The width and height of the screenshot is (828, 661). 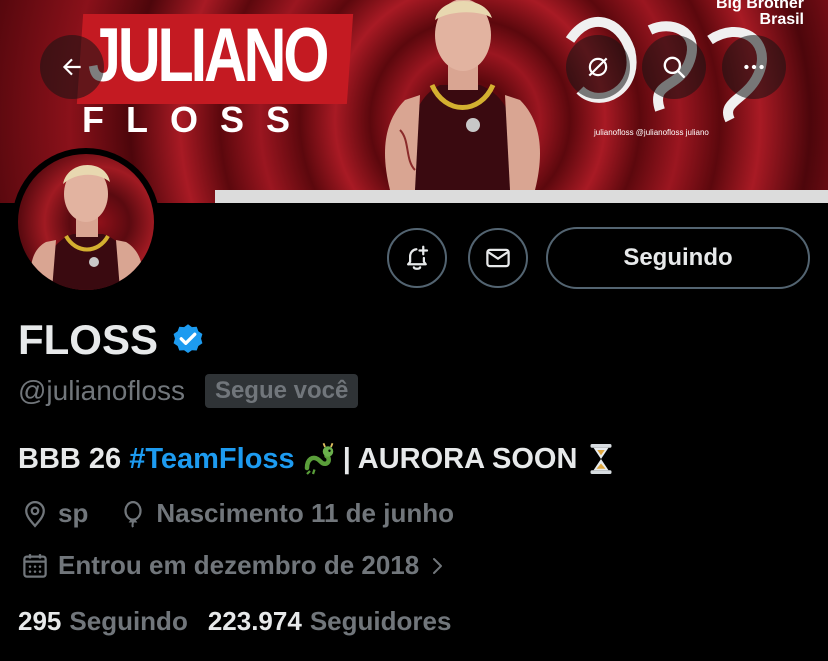 What do you see at coordinates (760, 14) in the screenshot?
I see `banner-brand-logo: Big Brother Brasil` at bounding box center [760, 14].